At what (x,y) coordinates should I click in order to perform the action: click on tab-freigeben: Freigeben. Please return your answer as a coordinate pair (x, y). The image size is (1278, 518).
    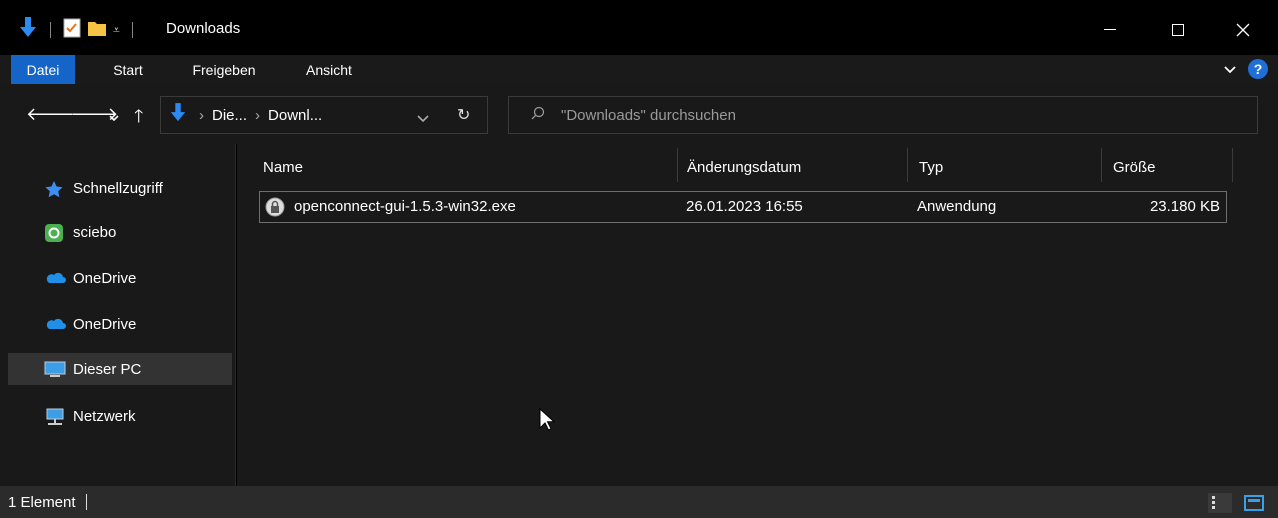
    Looking at the image, I should click on (224, 69).